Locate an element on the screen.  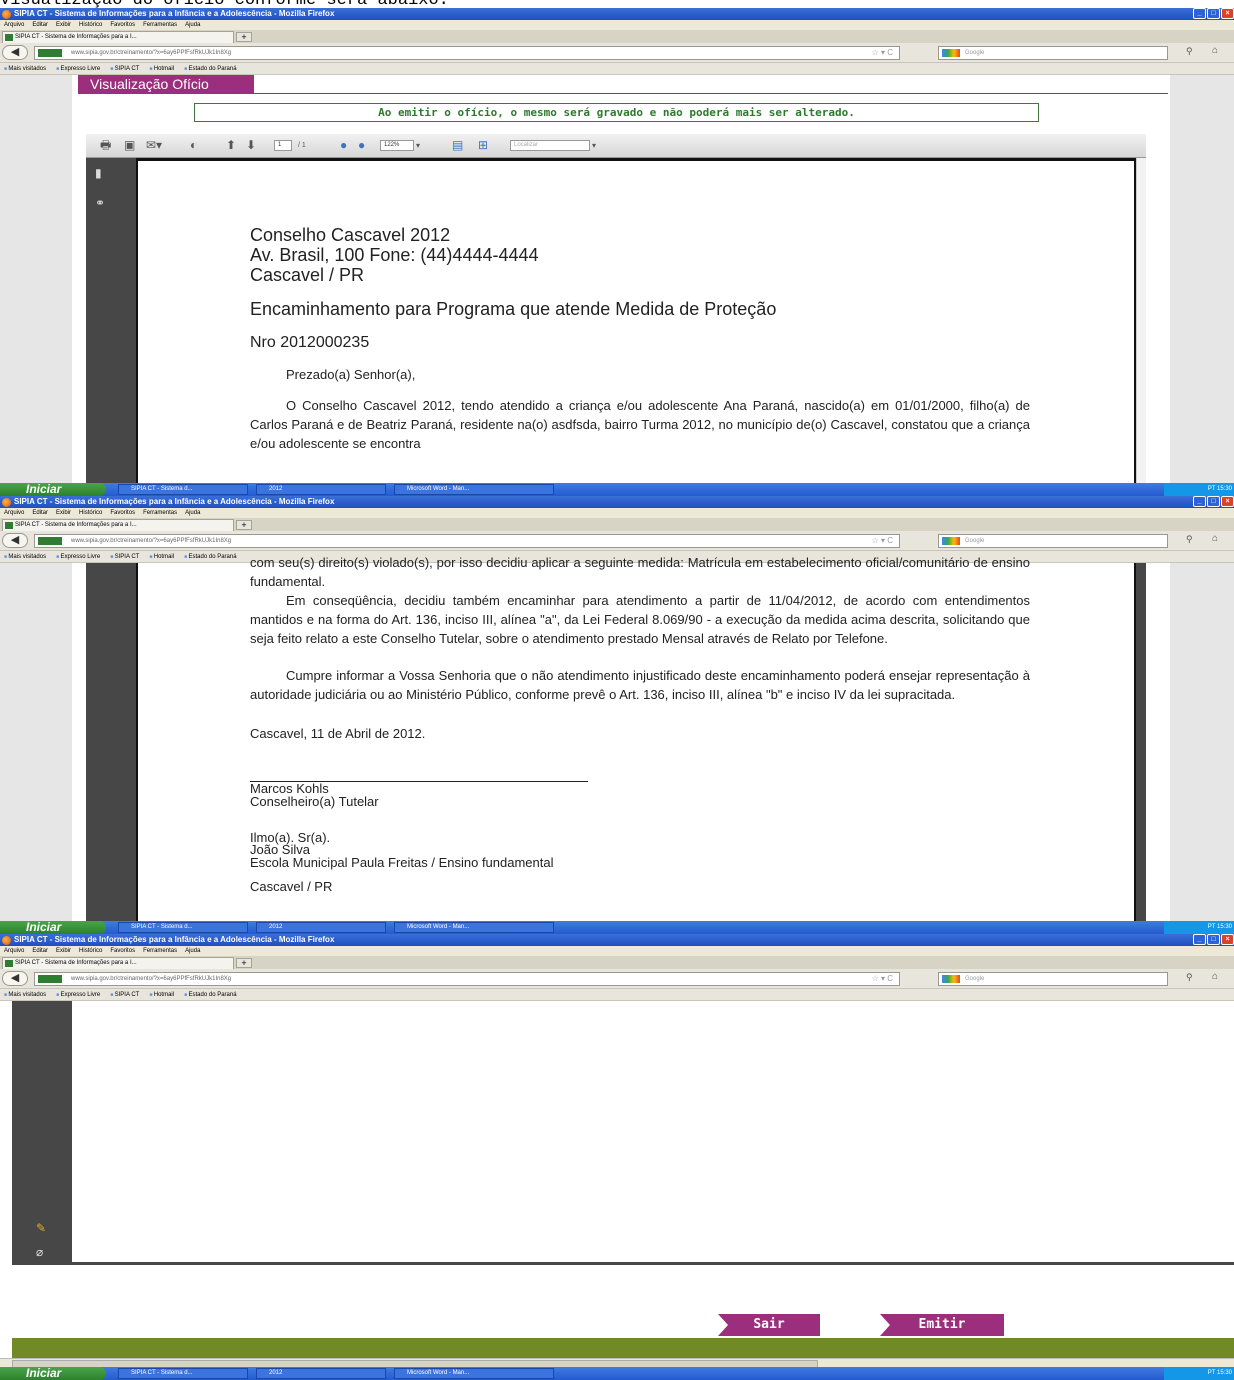
pdf-scrollbar is located at coordinates (1141, 320).